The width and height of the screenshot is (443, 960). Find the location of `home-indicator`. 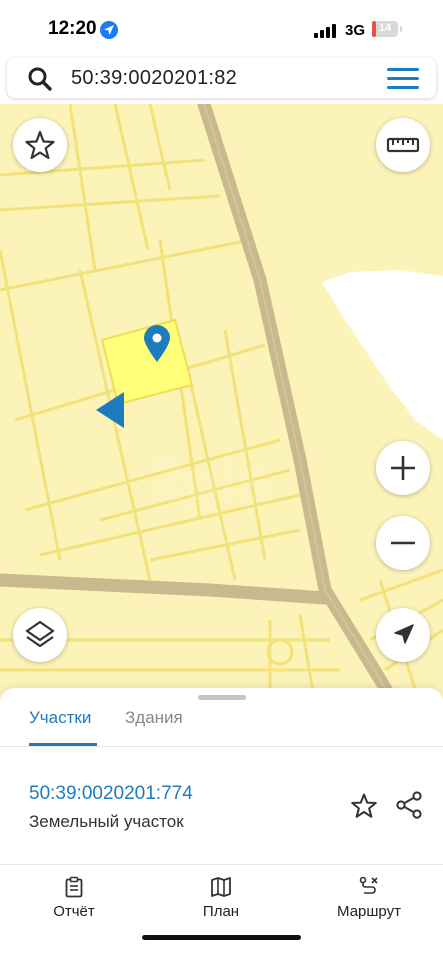

home-indicator is located at coordinates (221, 937).